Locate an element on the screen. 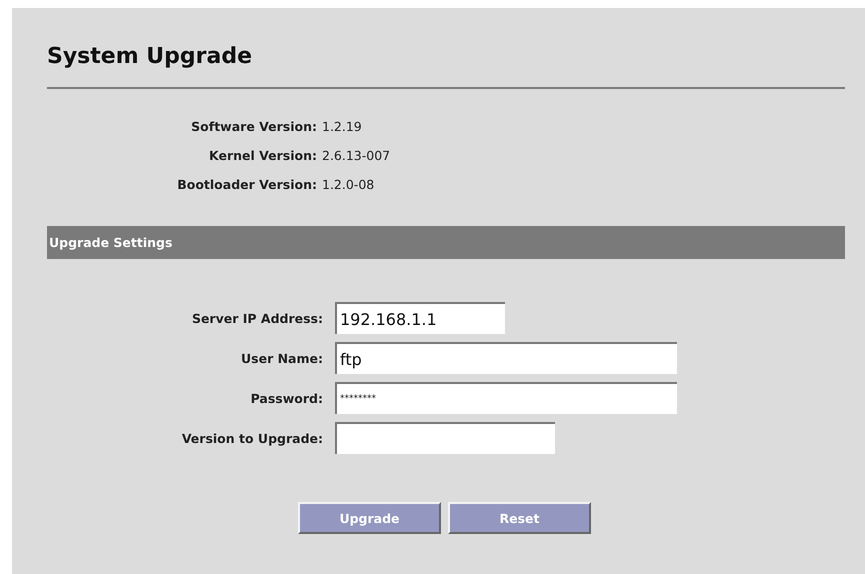 This screenshot has width=865, height=574. input-field: 192.168.1.1 is located at coordinates (420, 318).